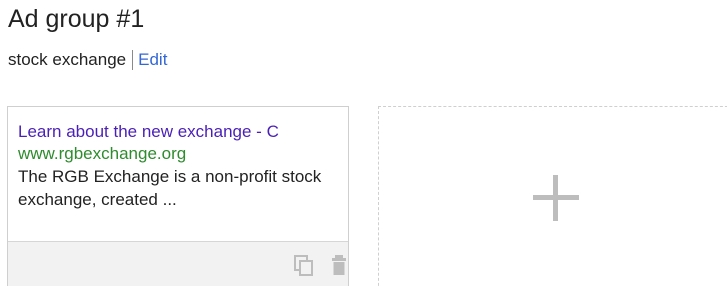  I want to click on ad-headline: Learn about the new exchange - C, so click(181, 132).